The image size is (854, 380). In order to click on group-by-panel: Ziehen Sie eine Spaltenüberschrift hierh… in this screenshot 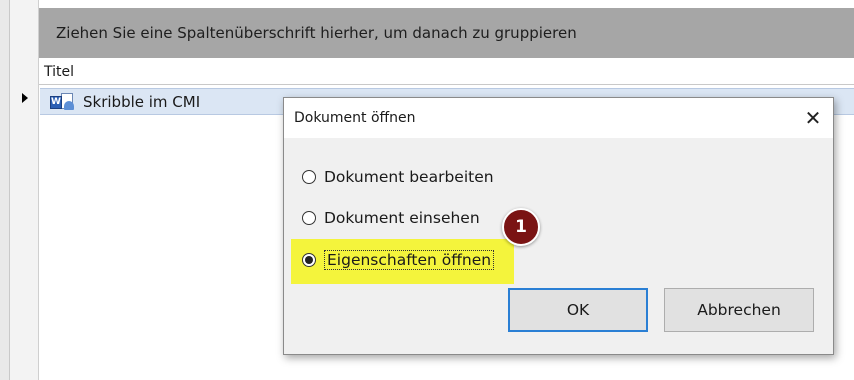, I will do `click(446, 33)`.